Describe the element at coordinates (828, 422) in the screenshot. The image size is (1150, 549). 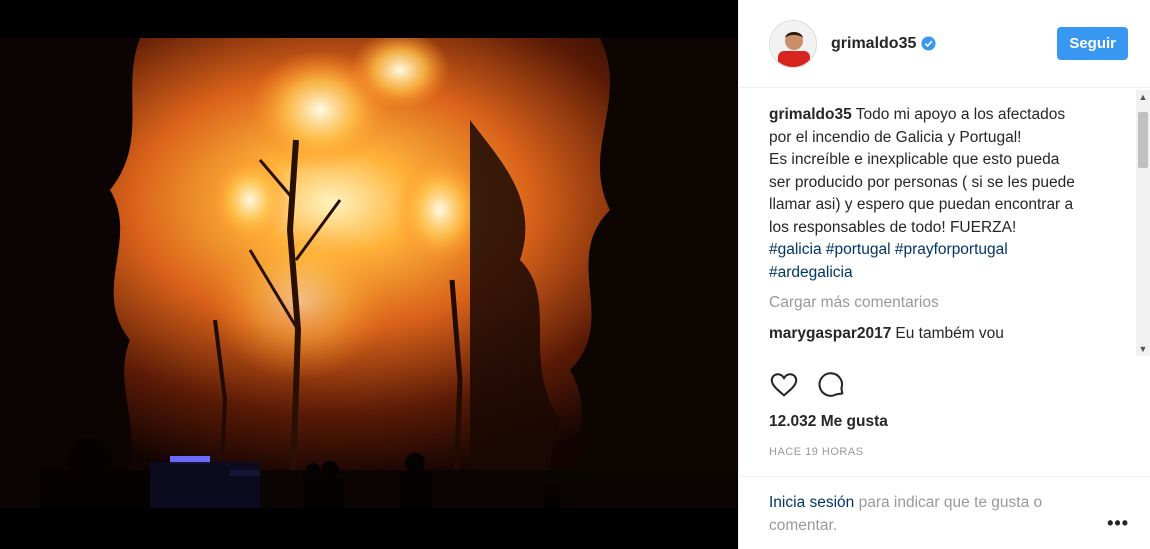
I see `like-count: 12.032 Me gusta` at that location.